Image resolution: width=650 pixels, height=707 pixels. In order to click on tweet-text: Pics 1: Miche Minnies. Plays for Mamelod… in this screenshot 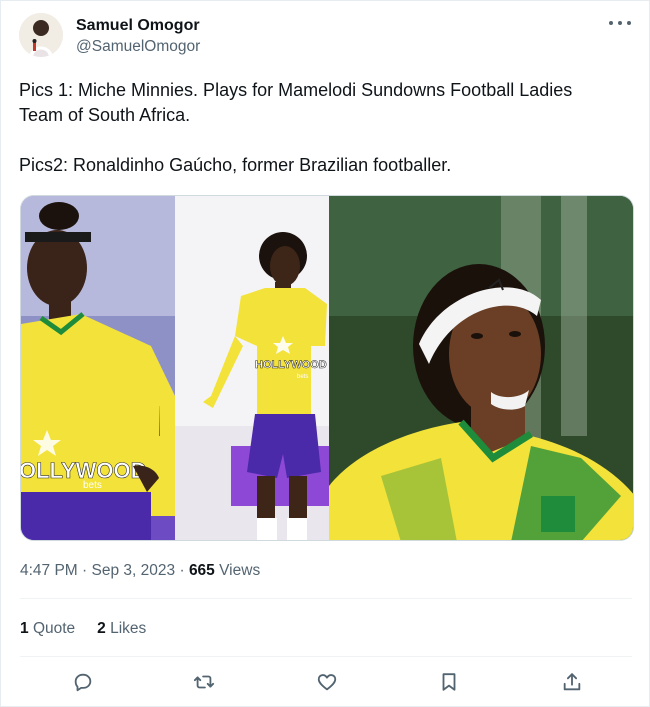, I will do `click(296, 127)`.